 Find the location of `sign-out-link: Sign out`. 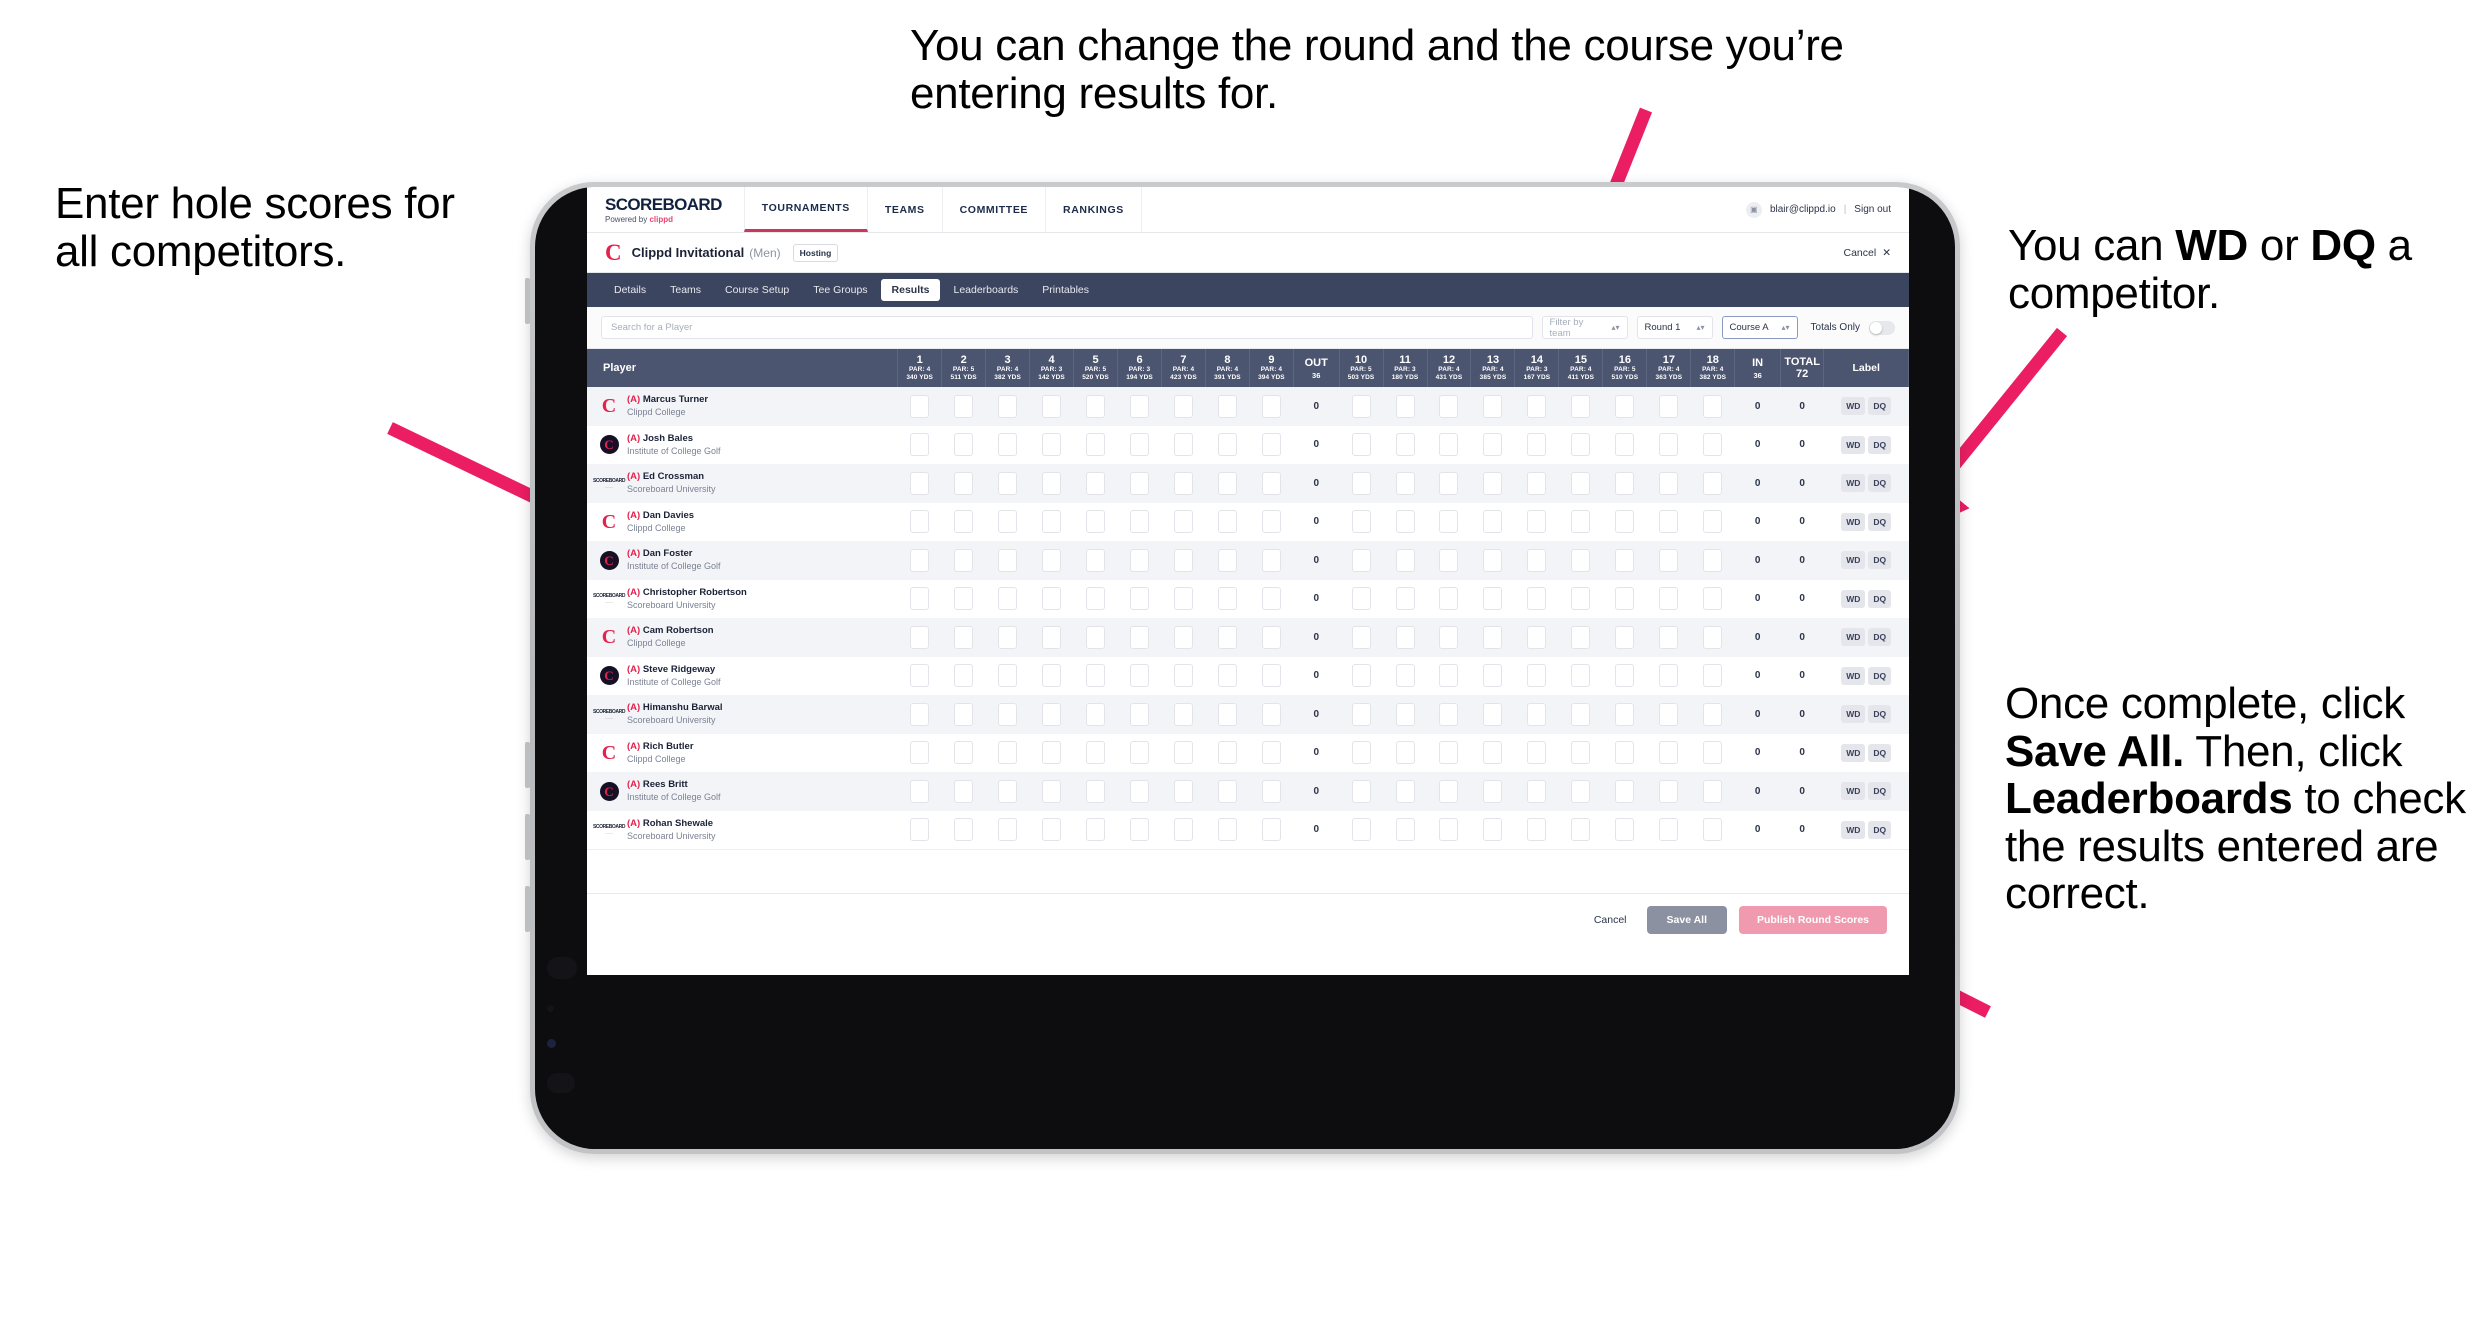

sign-out-link: Sign out is located at coordinates (1872, 209).